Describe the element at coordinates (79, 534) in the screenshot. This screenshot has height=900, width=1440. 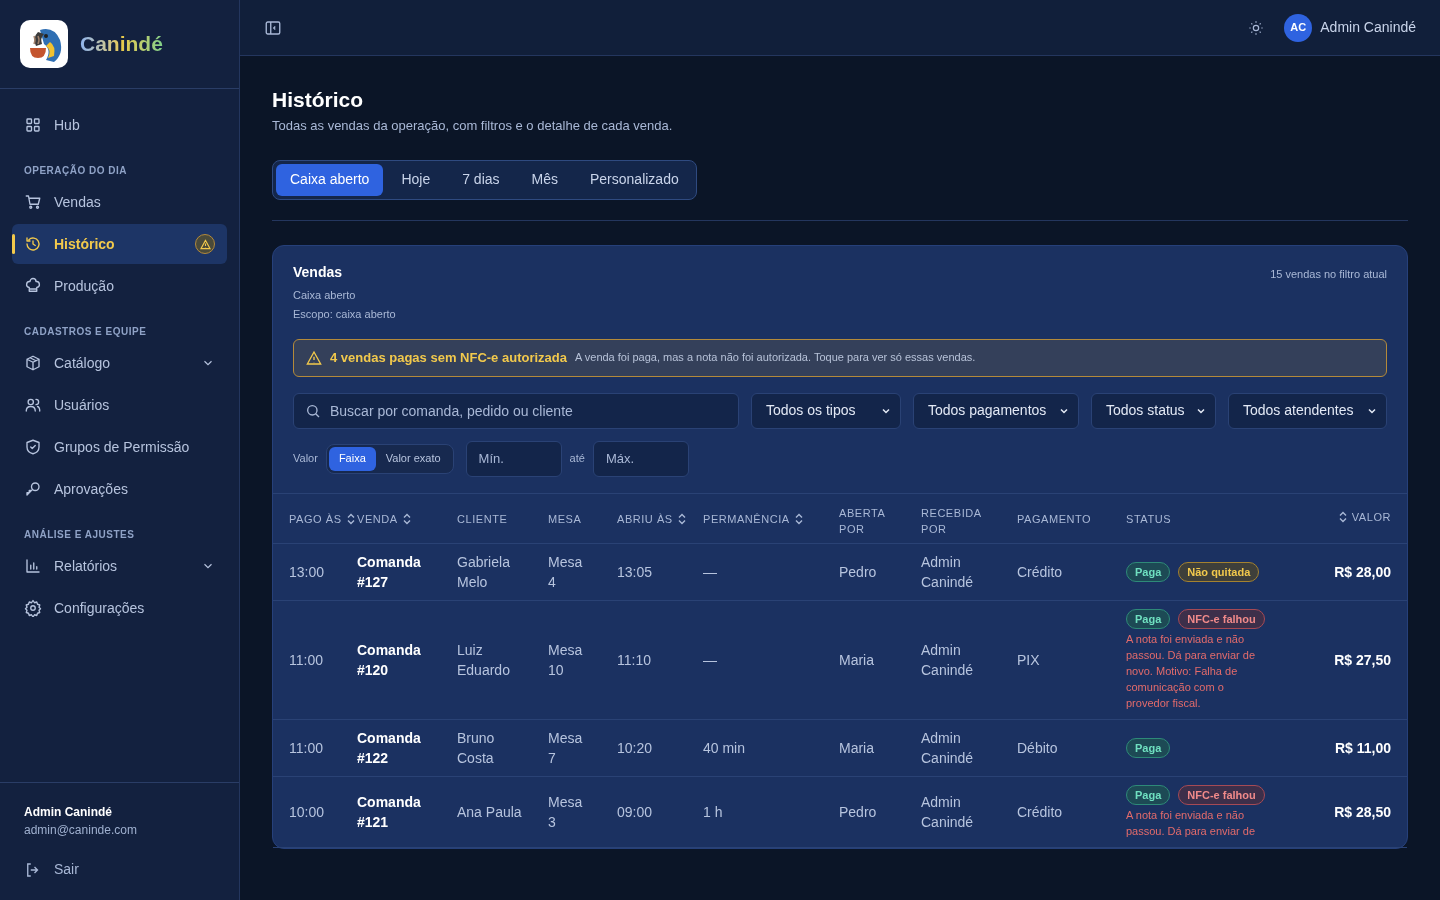
I see `nav-section-label: ANÁLISE E AJUSTES` at that location.